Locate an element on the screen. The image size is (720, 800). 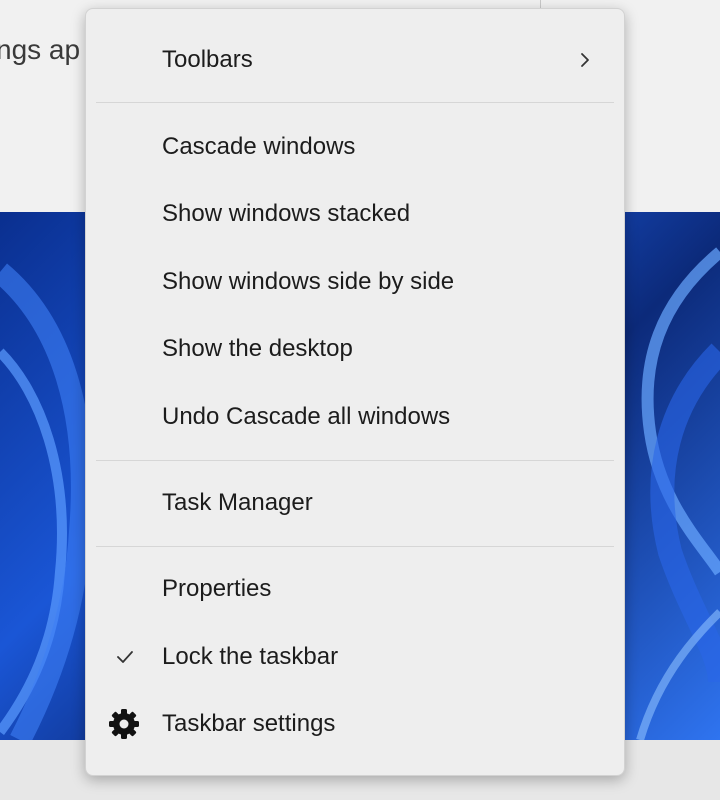
menu-item-toolbars: Toolbars is located at coordinates (355, 60).